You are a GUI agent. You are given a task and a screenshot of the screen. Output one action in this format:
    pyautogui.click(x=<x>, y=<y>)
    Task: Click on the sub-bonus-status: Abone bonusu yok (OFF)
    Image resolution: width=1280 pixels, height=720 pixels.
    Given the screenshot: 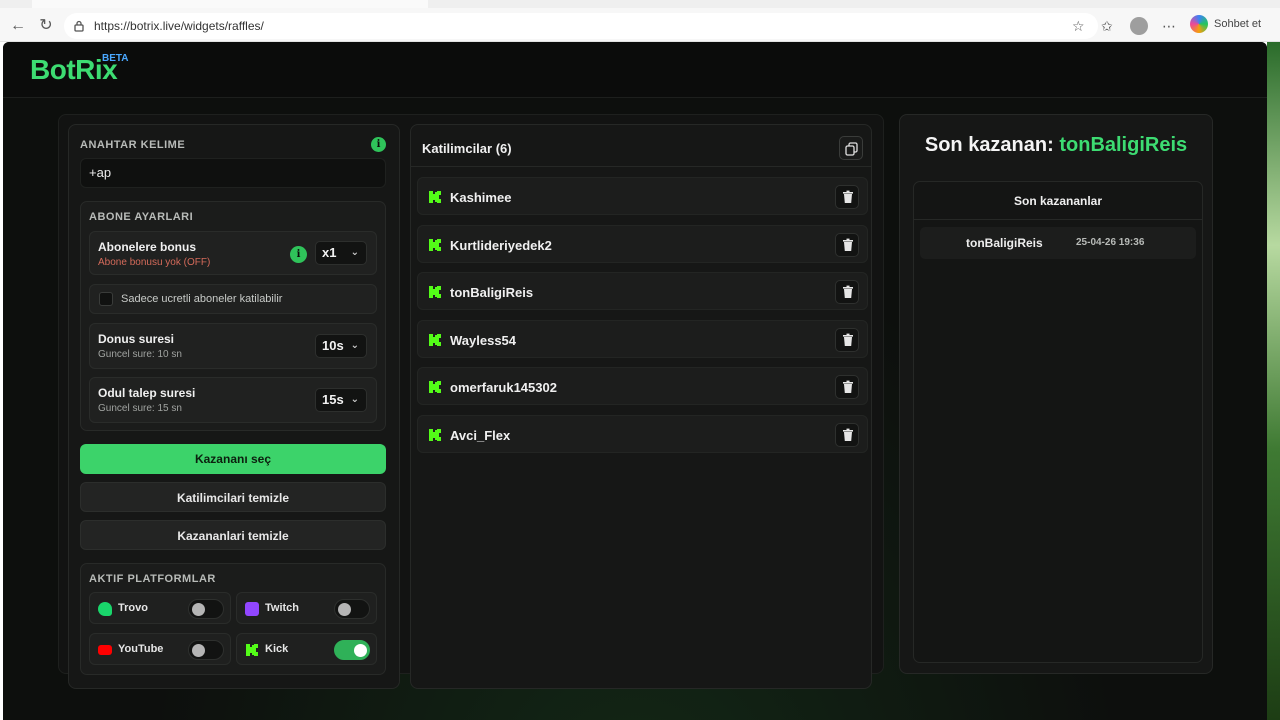 What is the action you would take?
    pyautogui.click(x=154, y=262)
    